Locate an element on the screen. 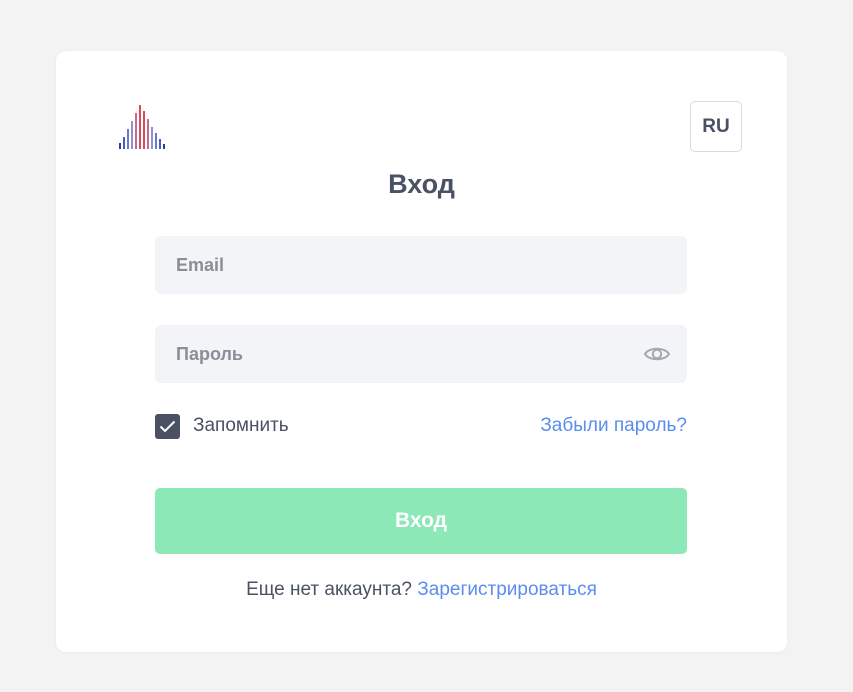 This screenshot has height=692, width=853. forgot-password-link: Забыли пароль? is located at coordinates (613, 426).